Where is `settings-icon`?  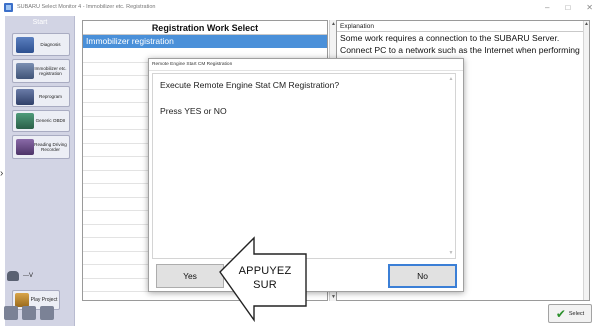
settings-icon is located at coordinates (11, 313).